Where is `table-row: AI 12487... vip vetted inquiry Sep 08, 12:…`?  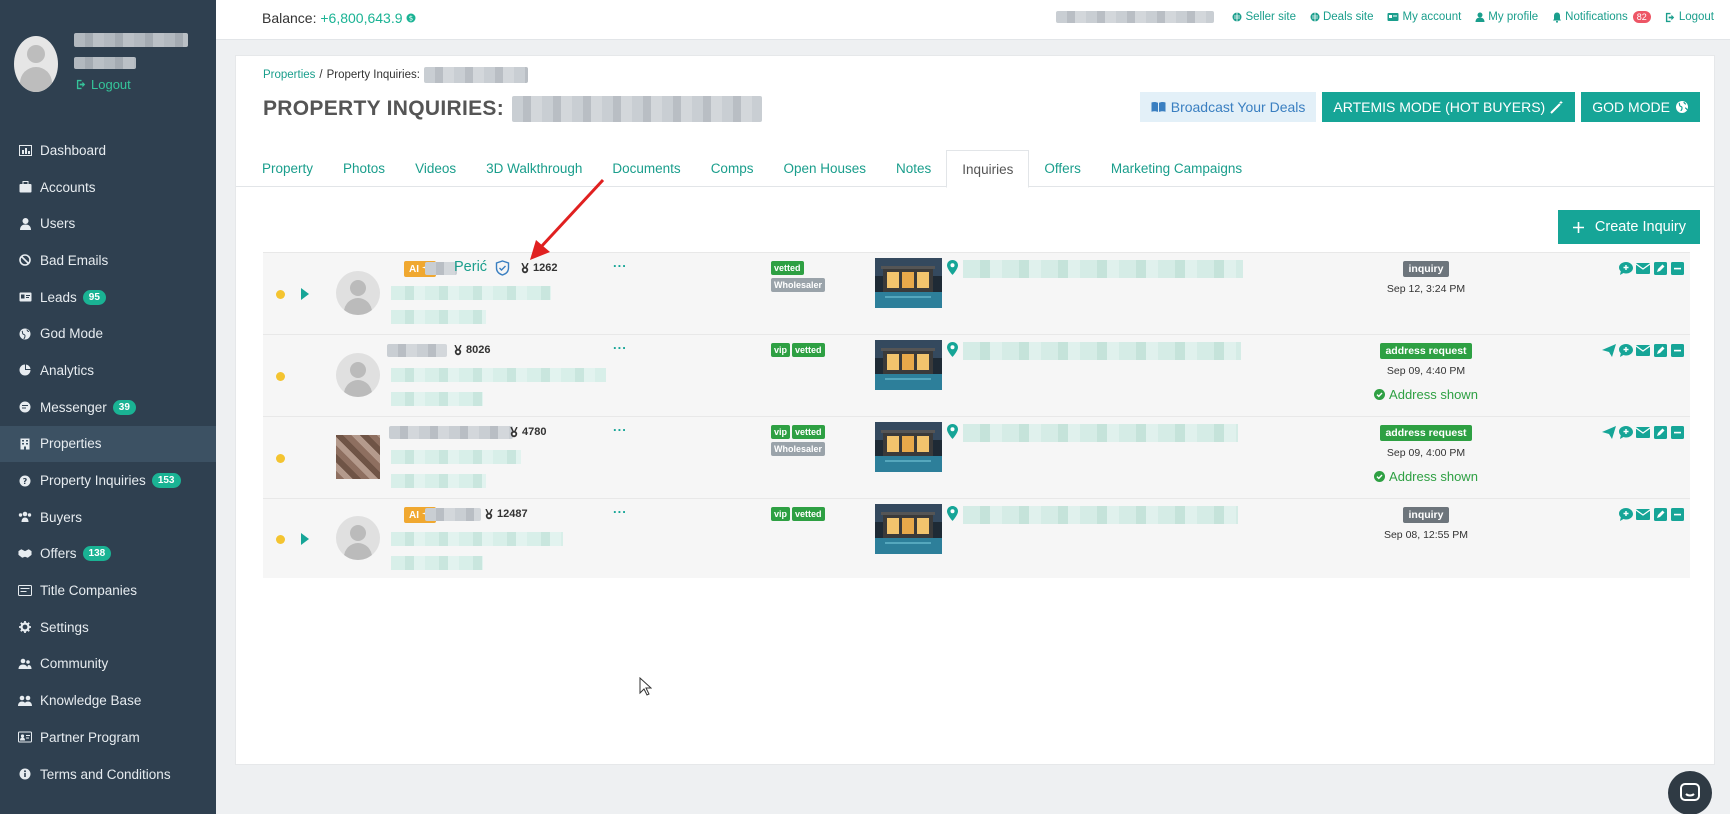 table-row: AI 12487... vip vetted inquiry Sep 08, 12:… is located at coordinates (976, 538).